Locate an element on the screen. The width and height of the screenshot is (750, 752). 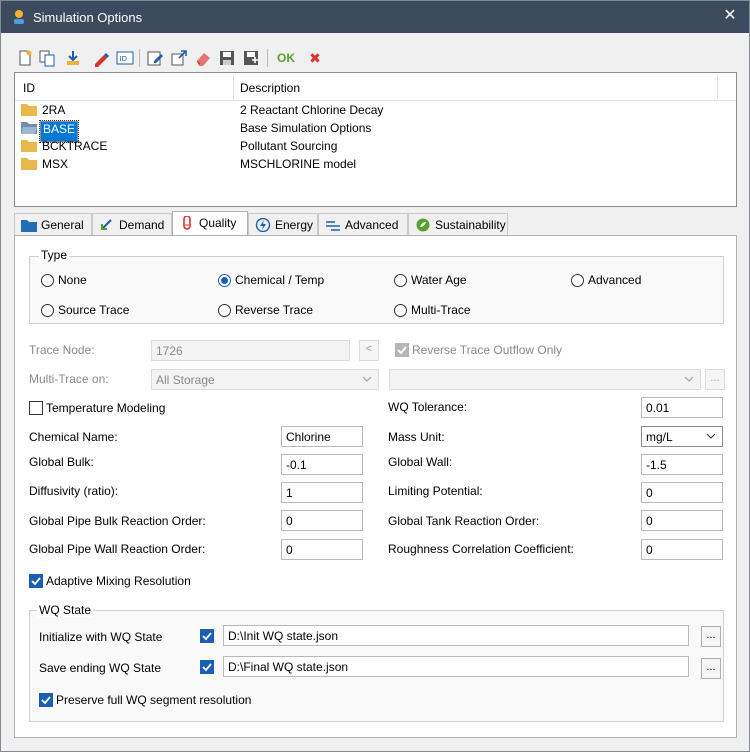
preserve-resolution-label: Preserve full WQ segment resolution is located at coordinates (154, 700).